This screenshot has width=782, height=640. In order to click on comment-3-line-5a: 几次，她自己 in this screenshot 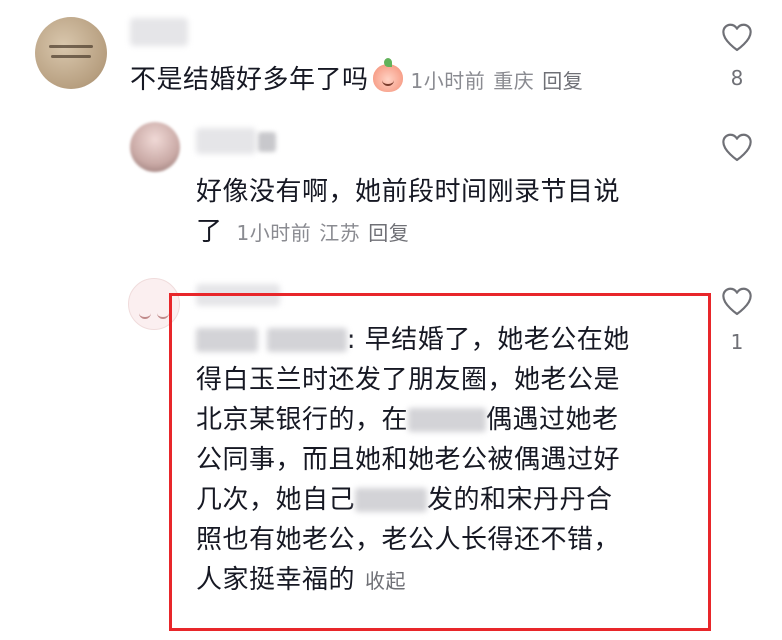, I will do `click(276, 500)`.